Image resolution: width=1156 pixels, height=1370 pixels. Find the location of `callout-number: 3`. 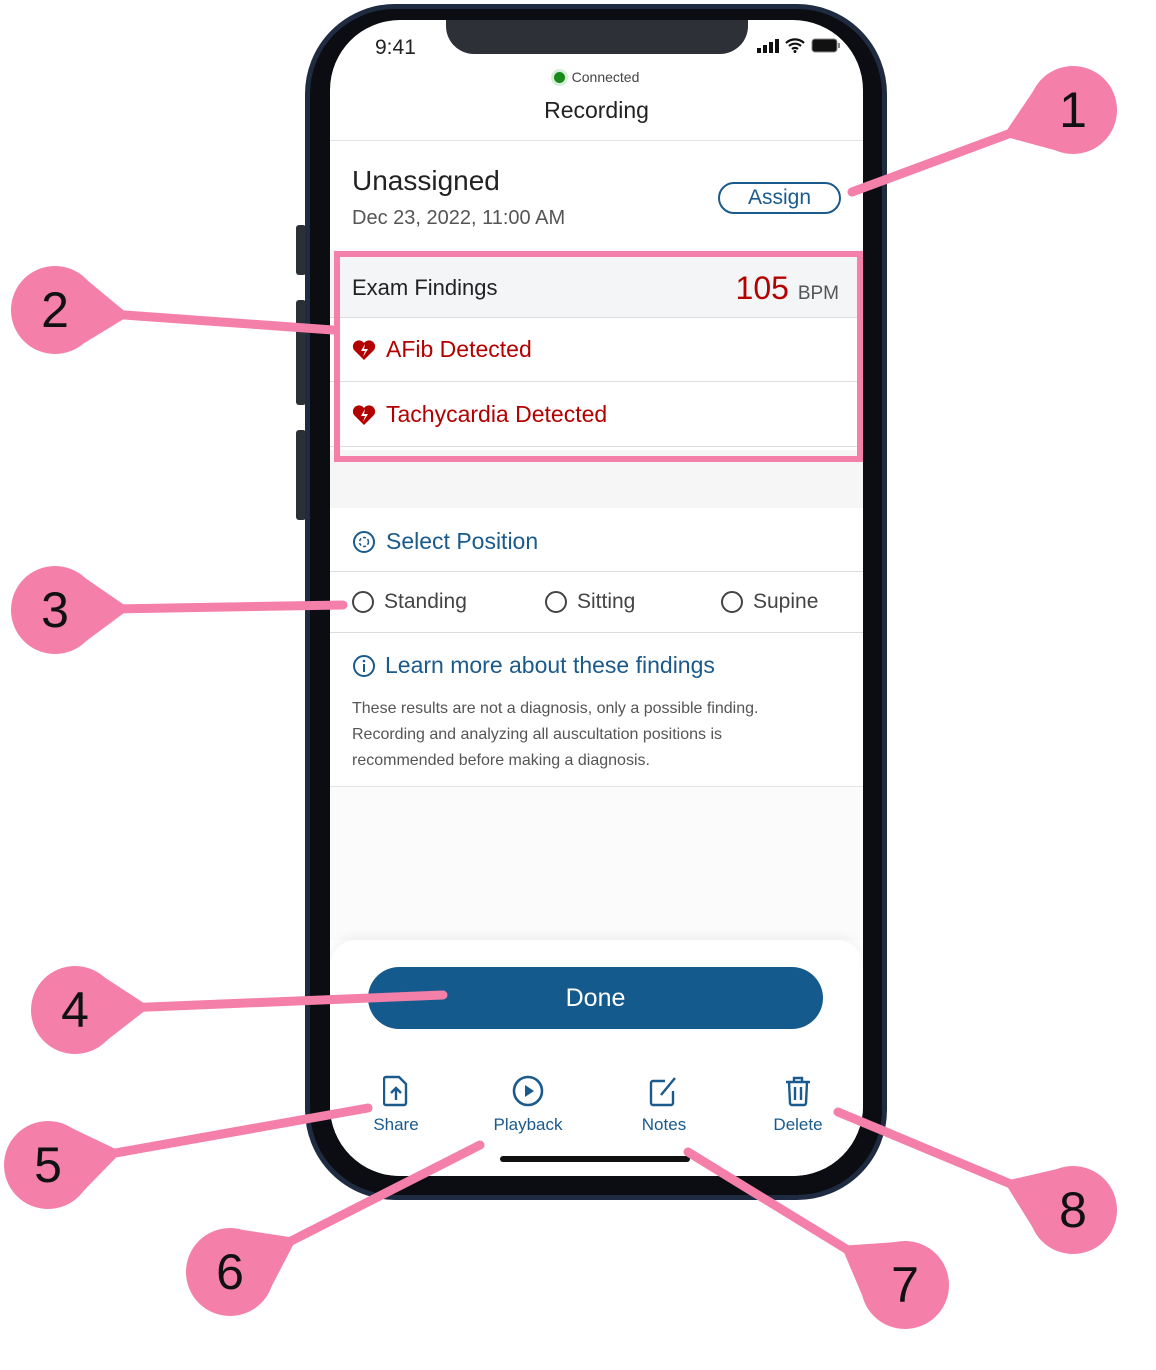

callout-number: 3 is located at coordinates (55, 610).